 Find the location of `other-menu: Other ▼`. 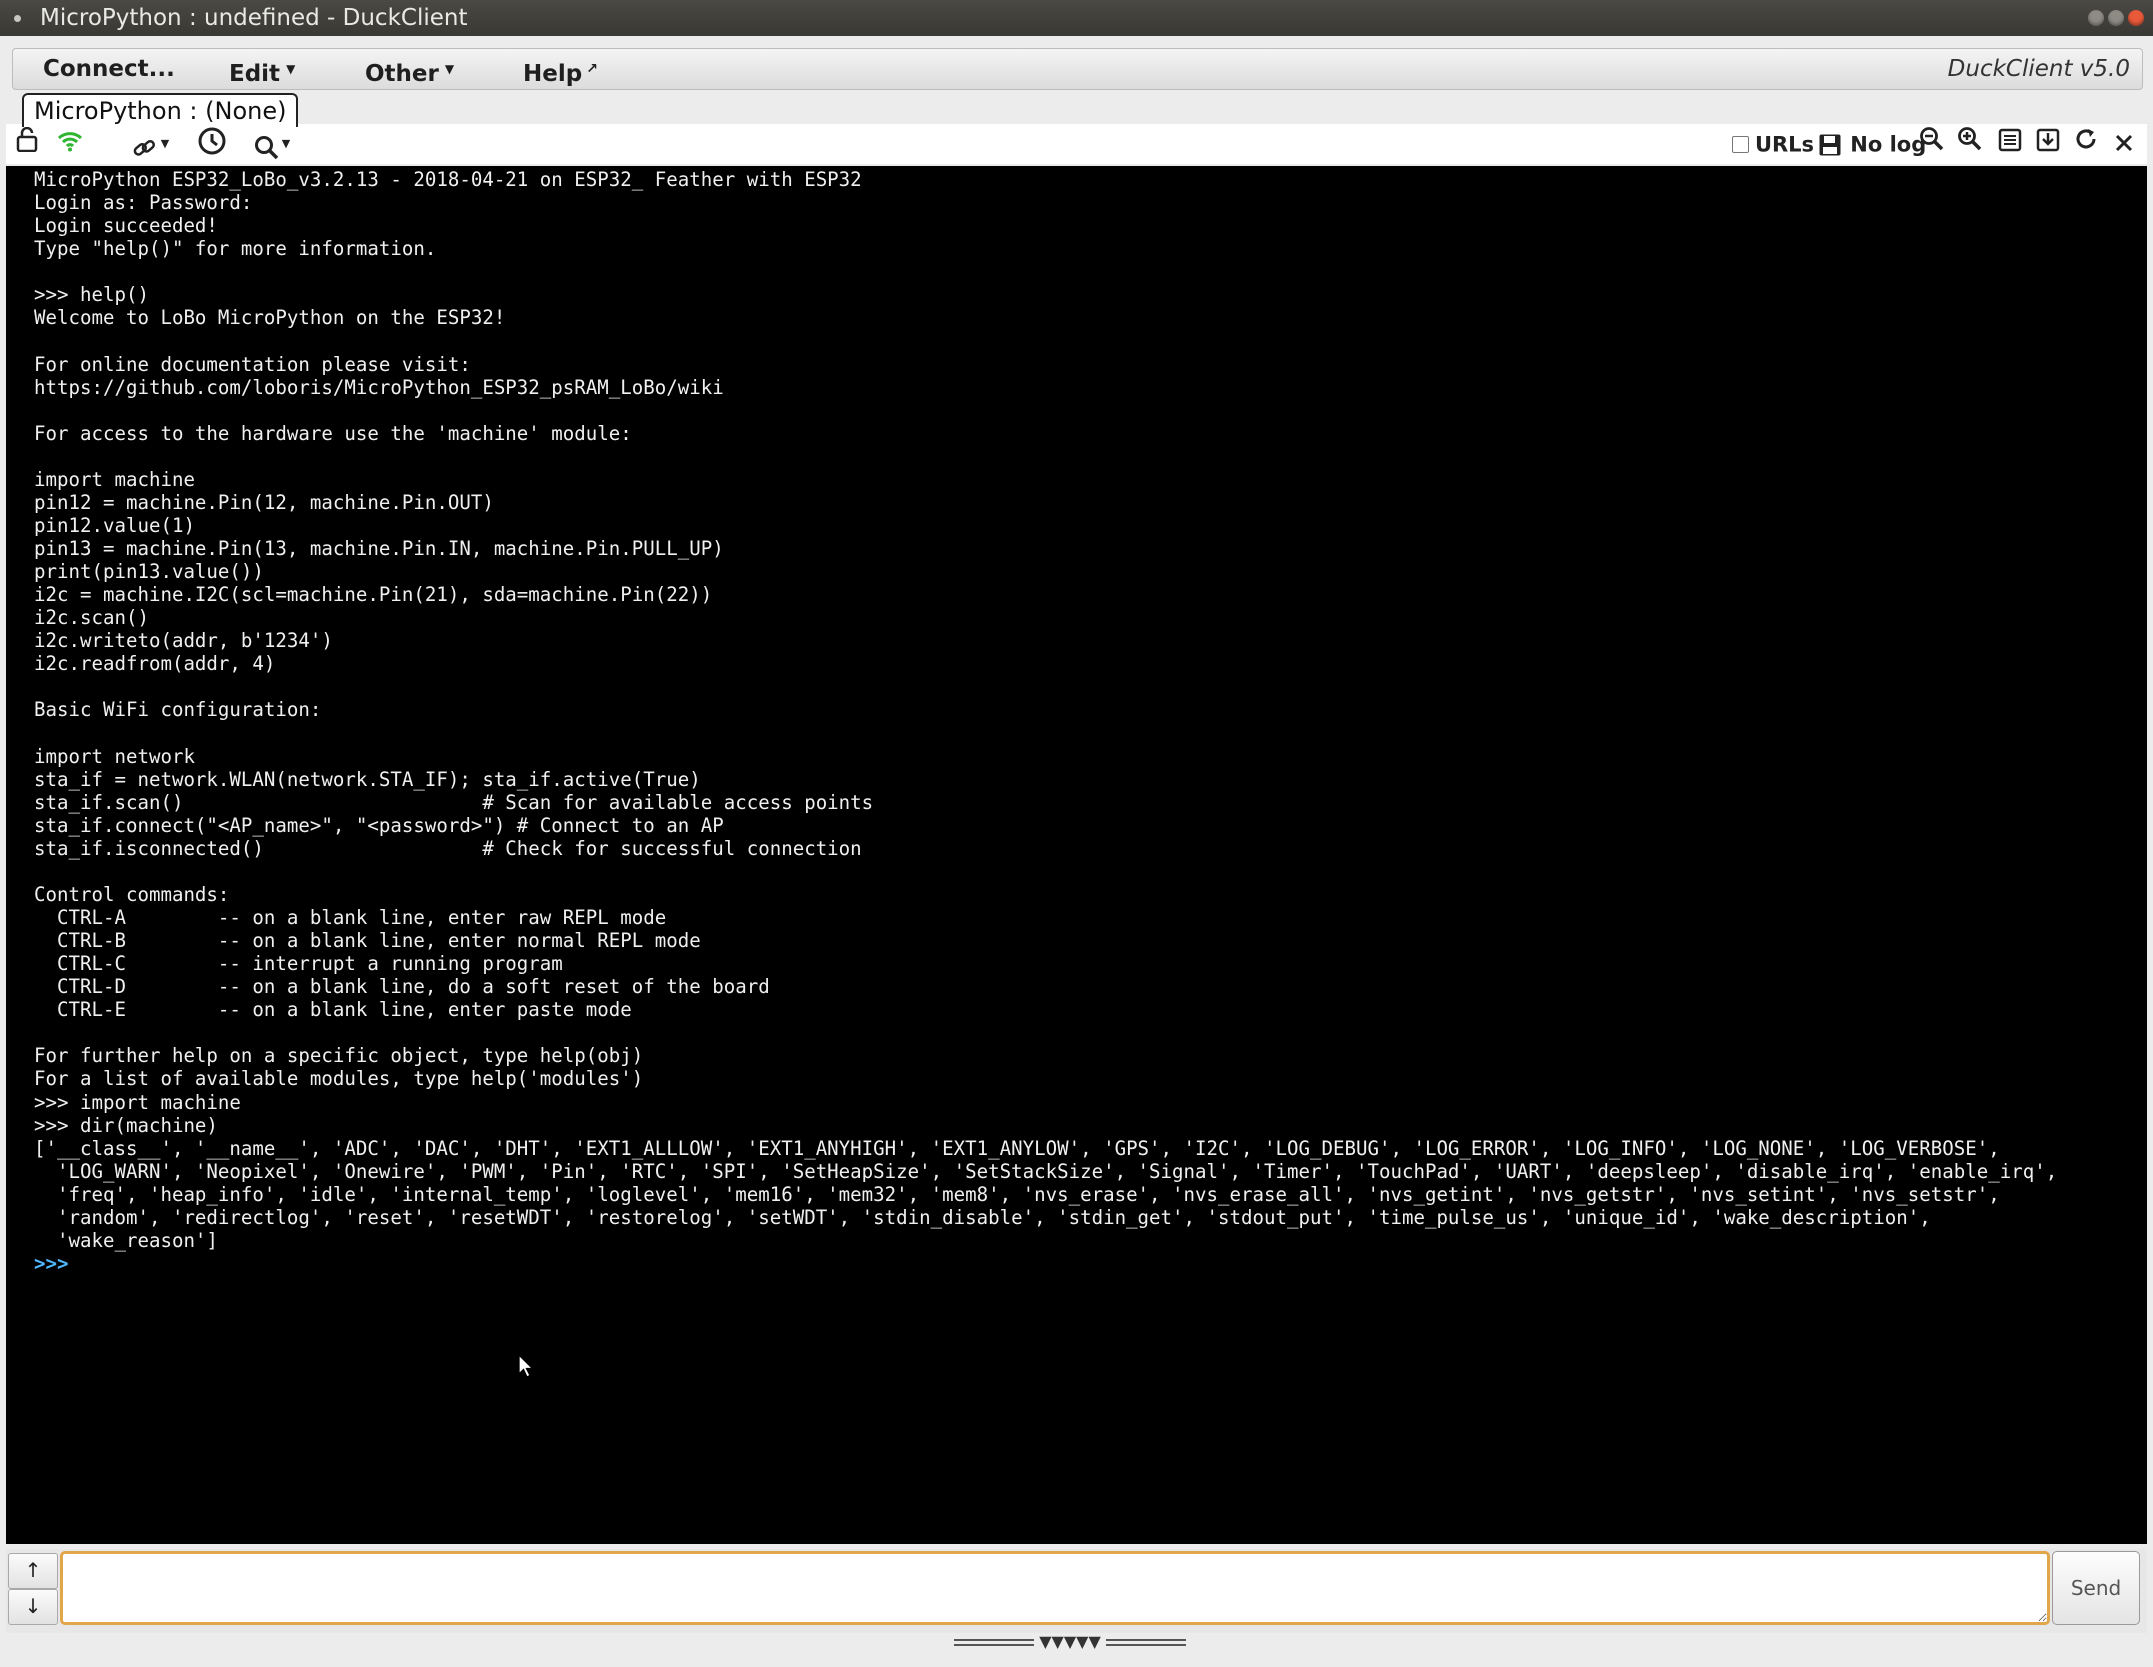

other-menu: Other ▼ is located at coordinates (409, 69).